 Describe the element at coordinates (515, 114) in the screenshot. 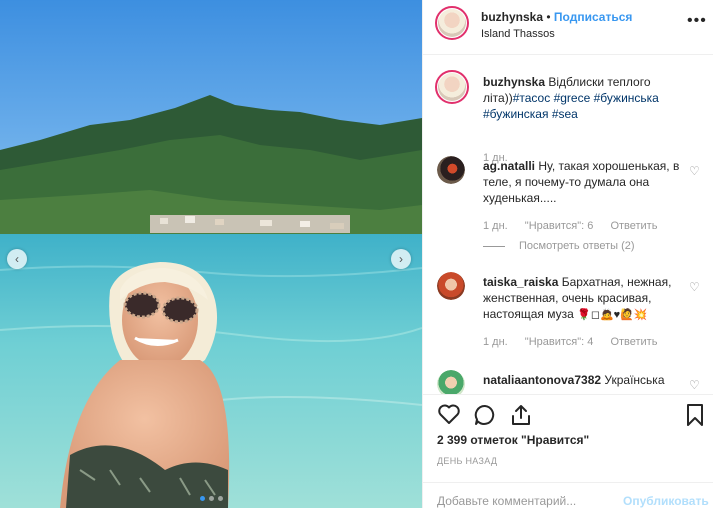

I see `hashtag-link: #бужинская` at that location.